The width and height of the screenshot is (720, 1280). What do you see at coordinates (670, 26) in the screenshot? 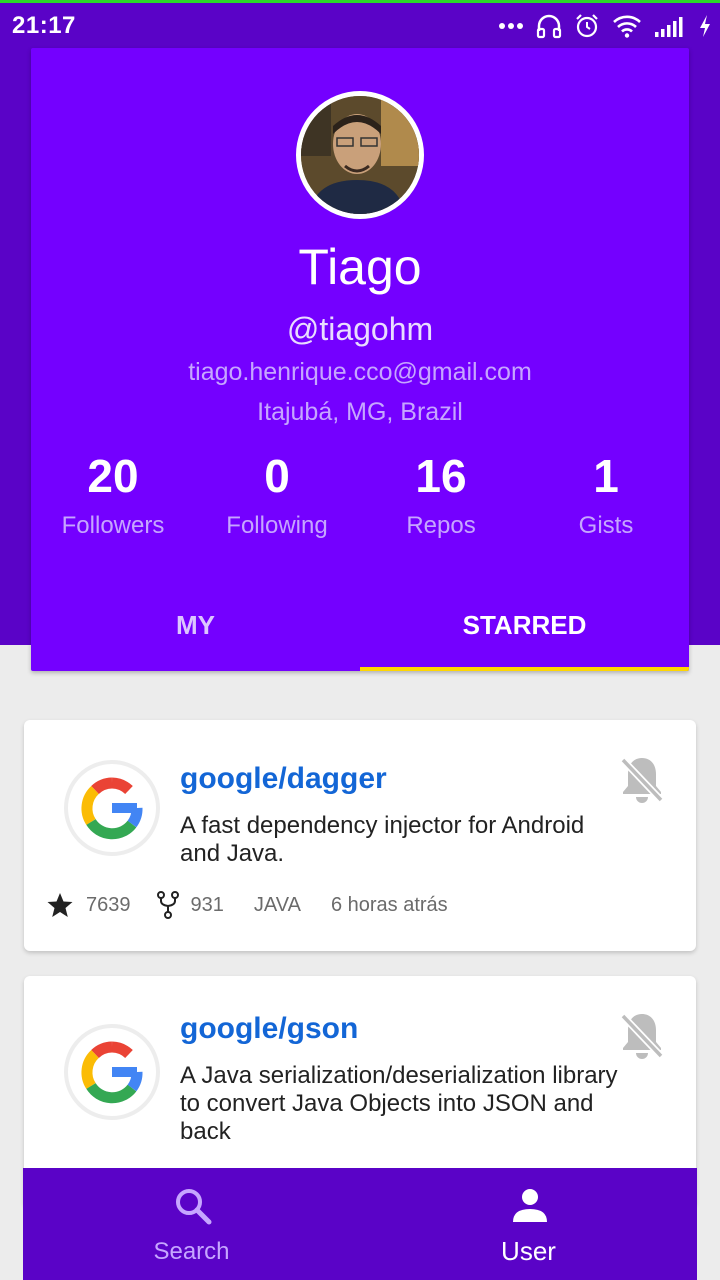
I see `signal-icon` at bounding box center [670, 26].